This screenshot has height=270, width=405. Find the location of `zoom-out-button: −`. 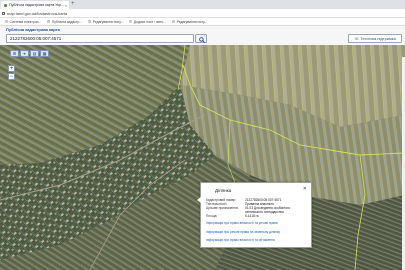

zoom-out-button: − is located at coordinates (11, 76).